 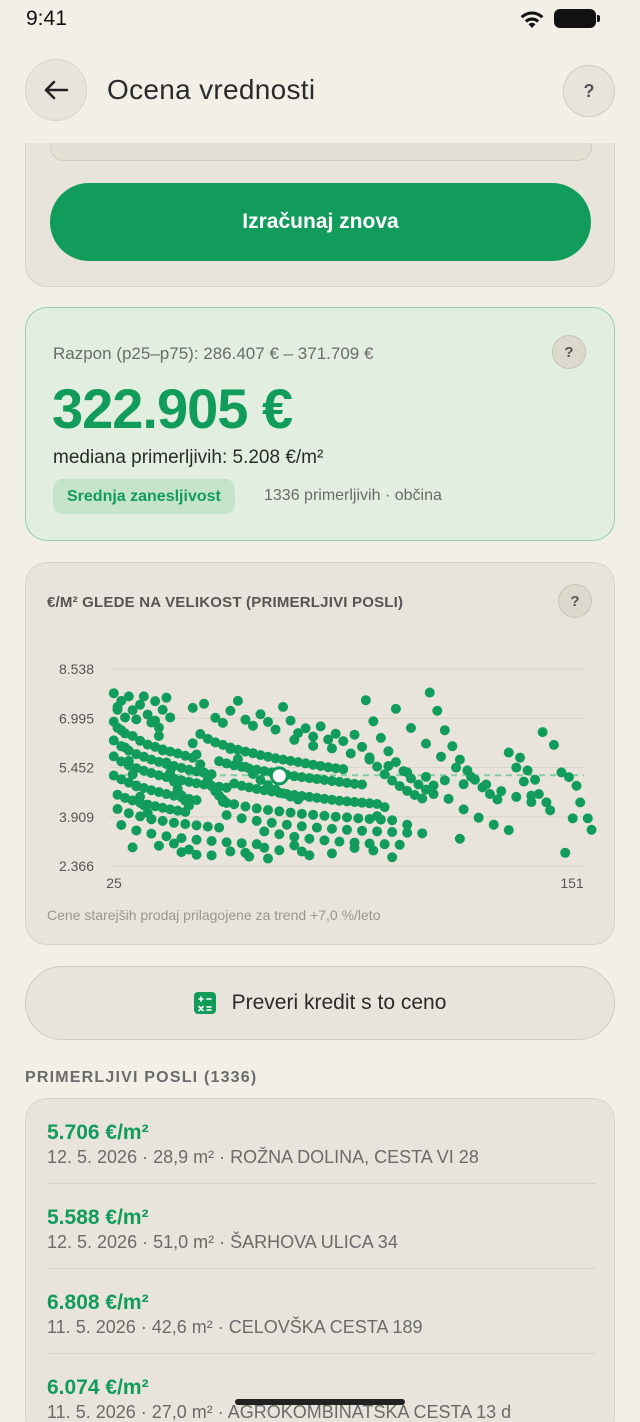 I want to click on scatter-chart: 8.538 6.995 5.452 3.909 2.366 25 151, so click(x=328, y=776).